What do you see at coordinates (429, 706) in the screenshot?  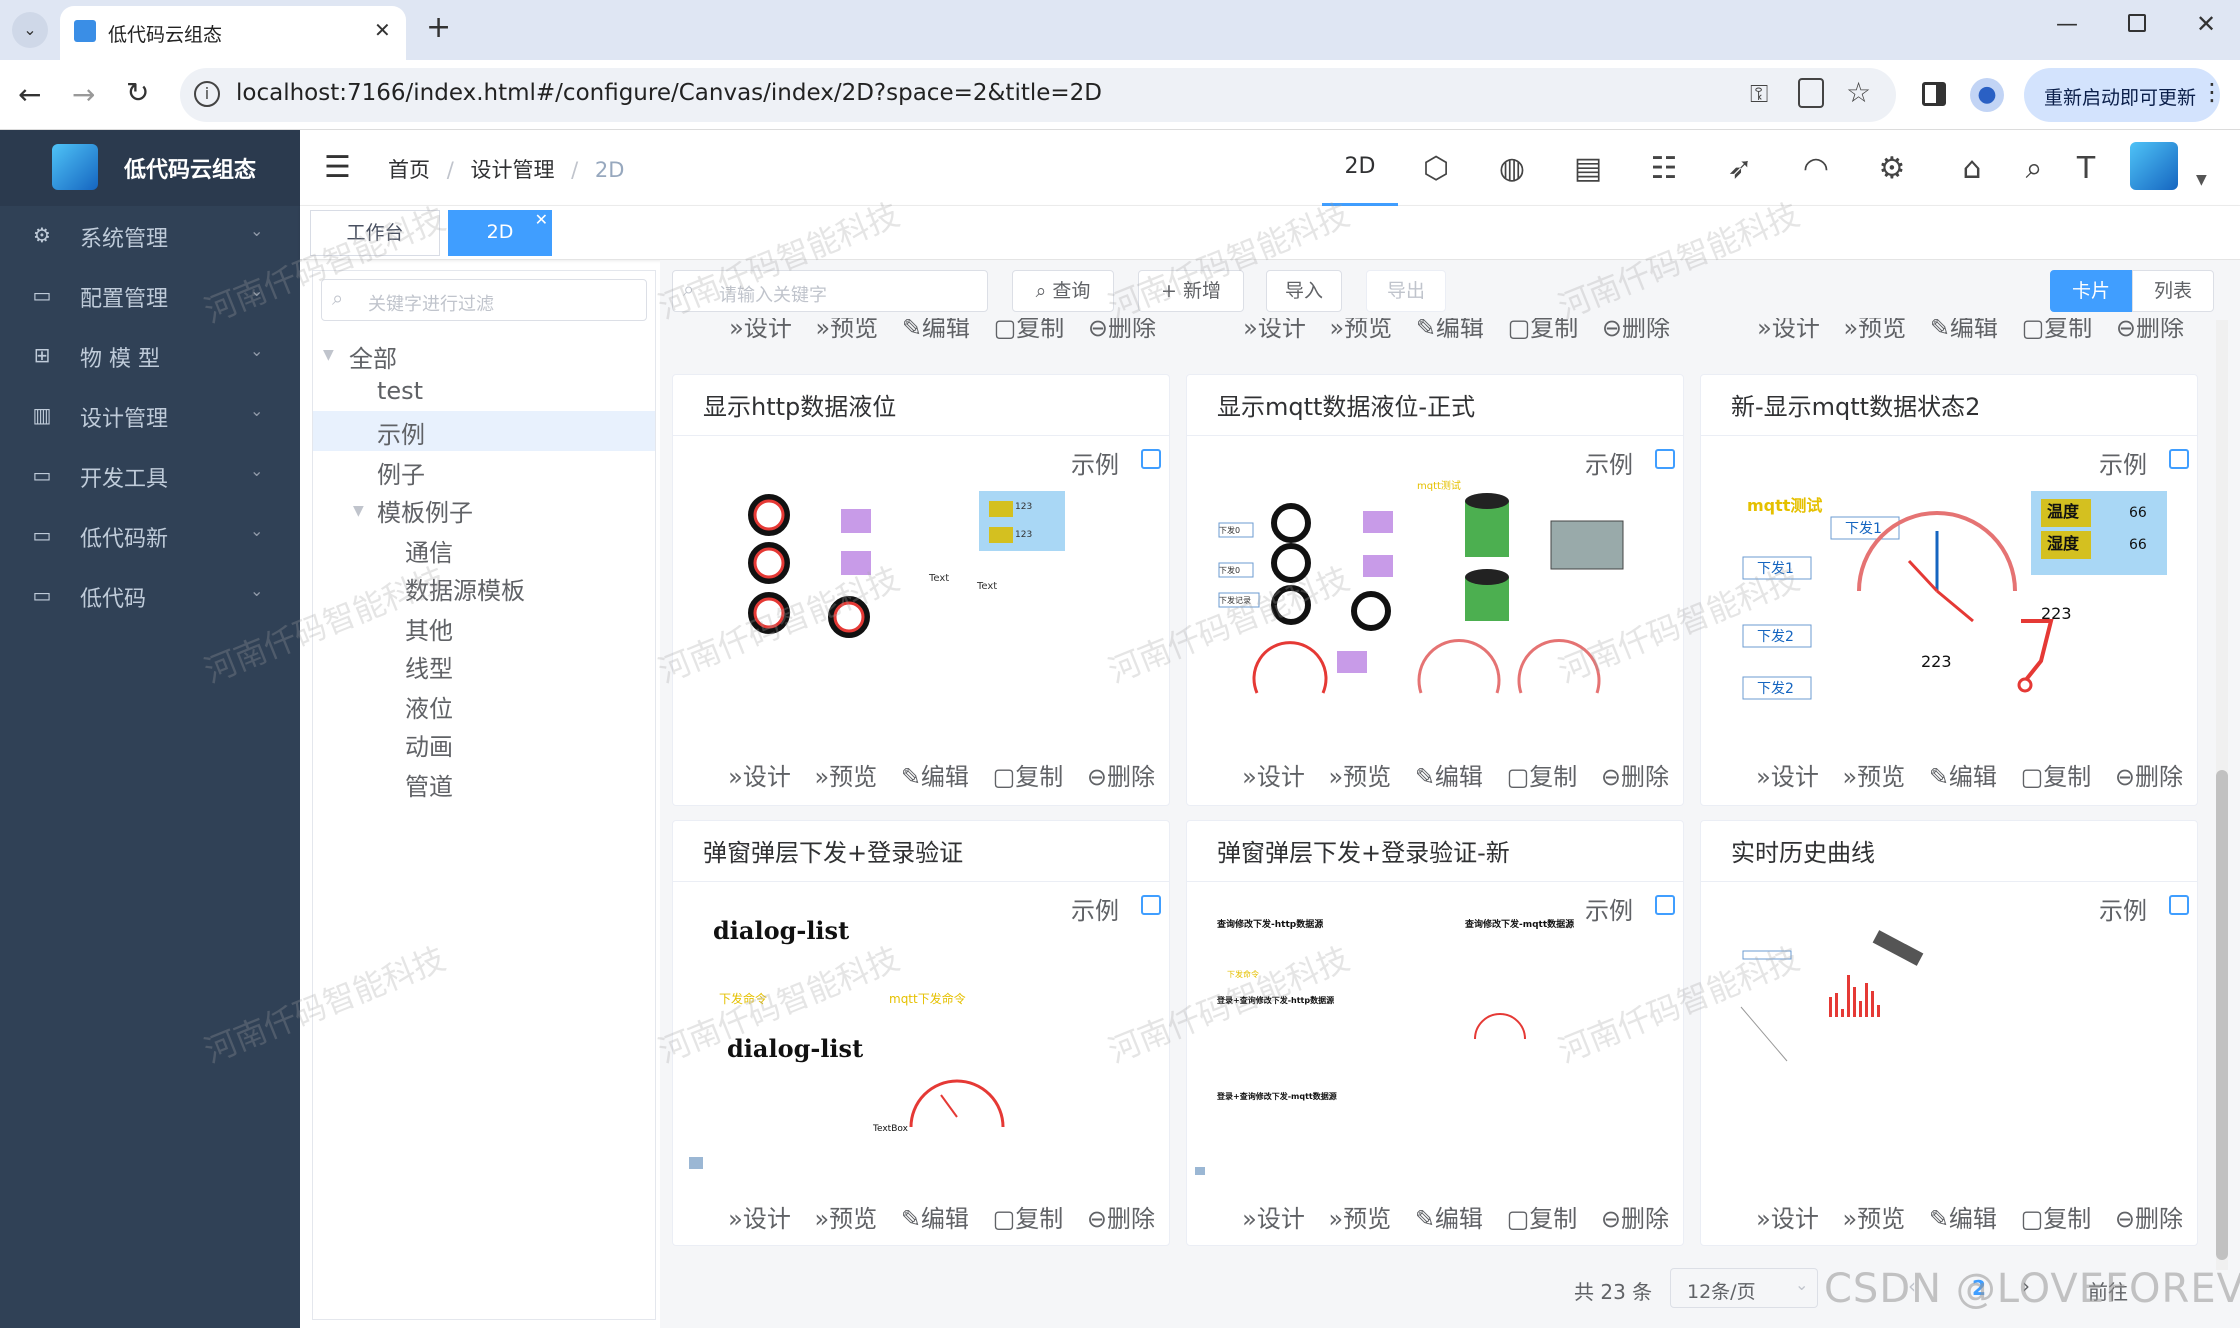 I see `tree-node-level: 液位` at bounding box center [429, 706].